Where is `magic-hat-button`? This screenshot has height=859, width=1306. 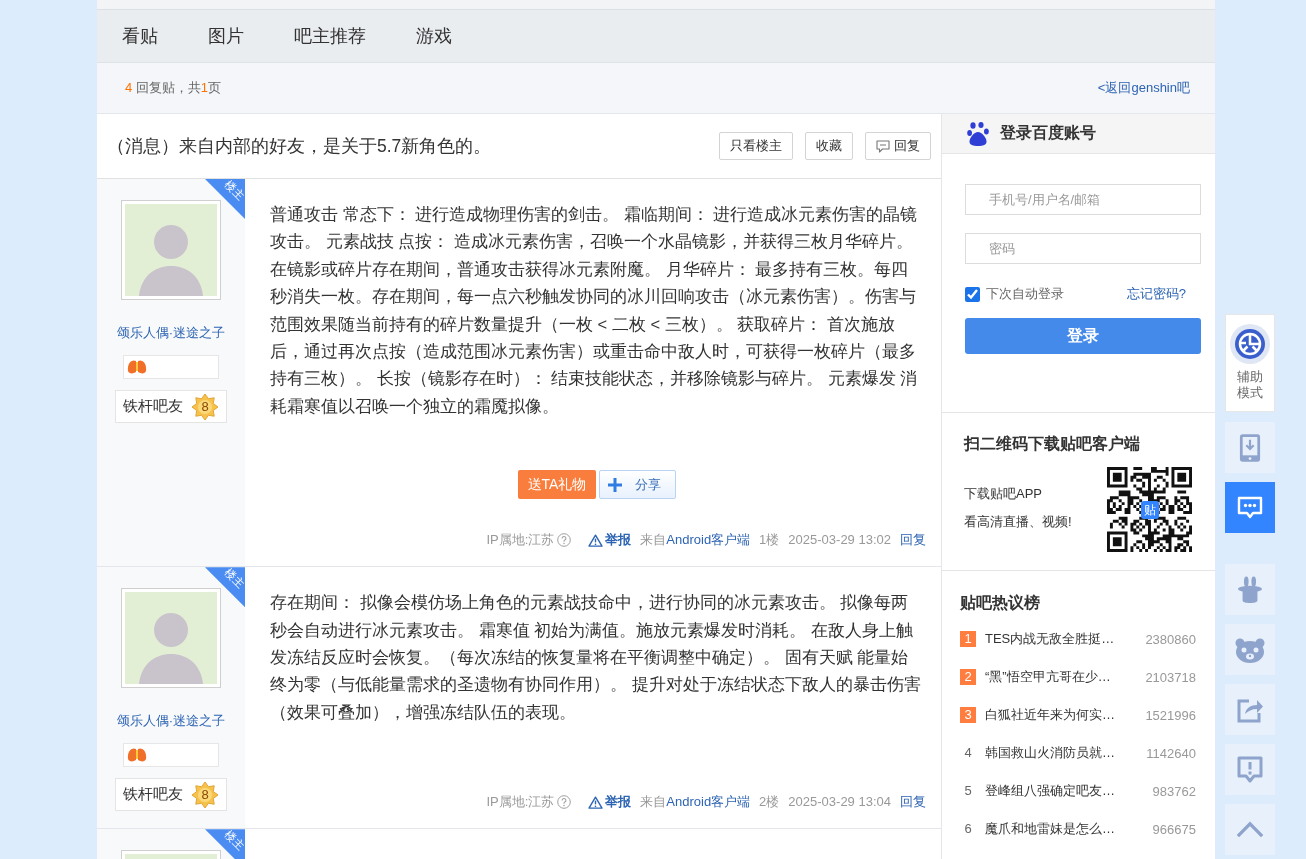 magic-hat-button is located at coordinates (1250, 589).